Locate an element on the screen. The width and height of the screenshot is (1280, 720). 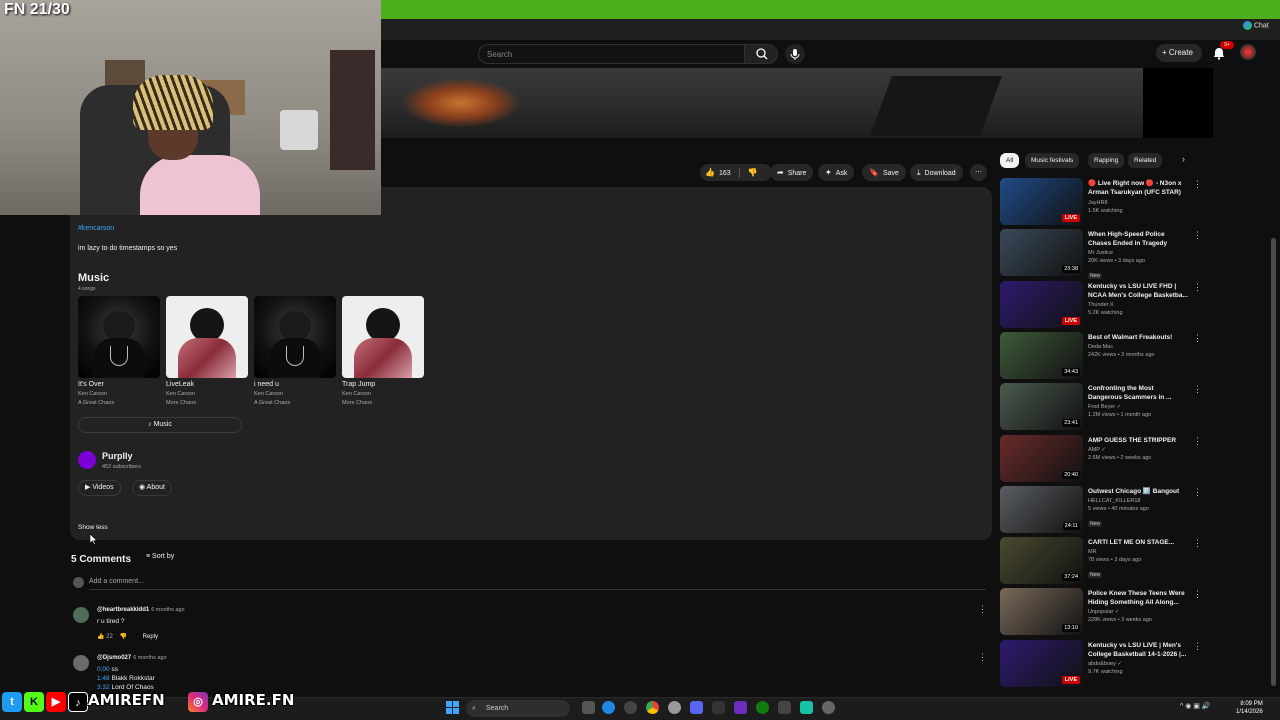
voice-search-button is located at coordinates (795, 54).